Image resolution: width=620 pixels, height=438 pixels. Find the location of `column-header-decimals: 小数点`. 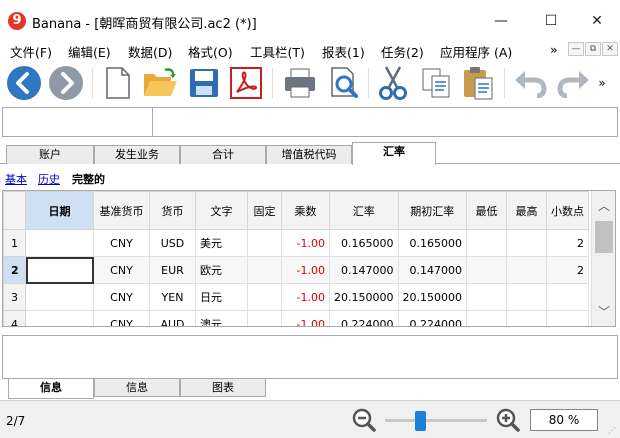

column-header-decimals: 小数点 is located at coordinates (567, 210).